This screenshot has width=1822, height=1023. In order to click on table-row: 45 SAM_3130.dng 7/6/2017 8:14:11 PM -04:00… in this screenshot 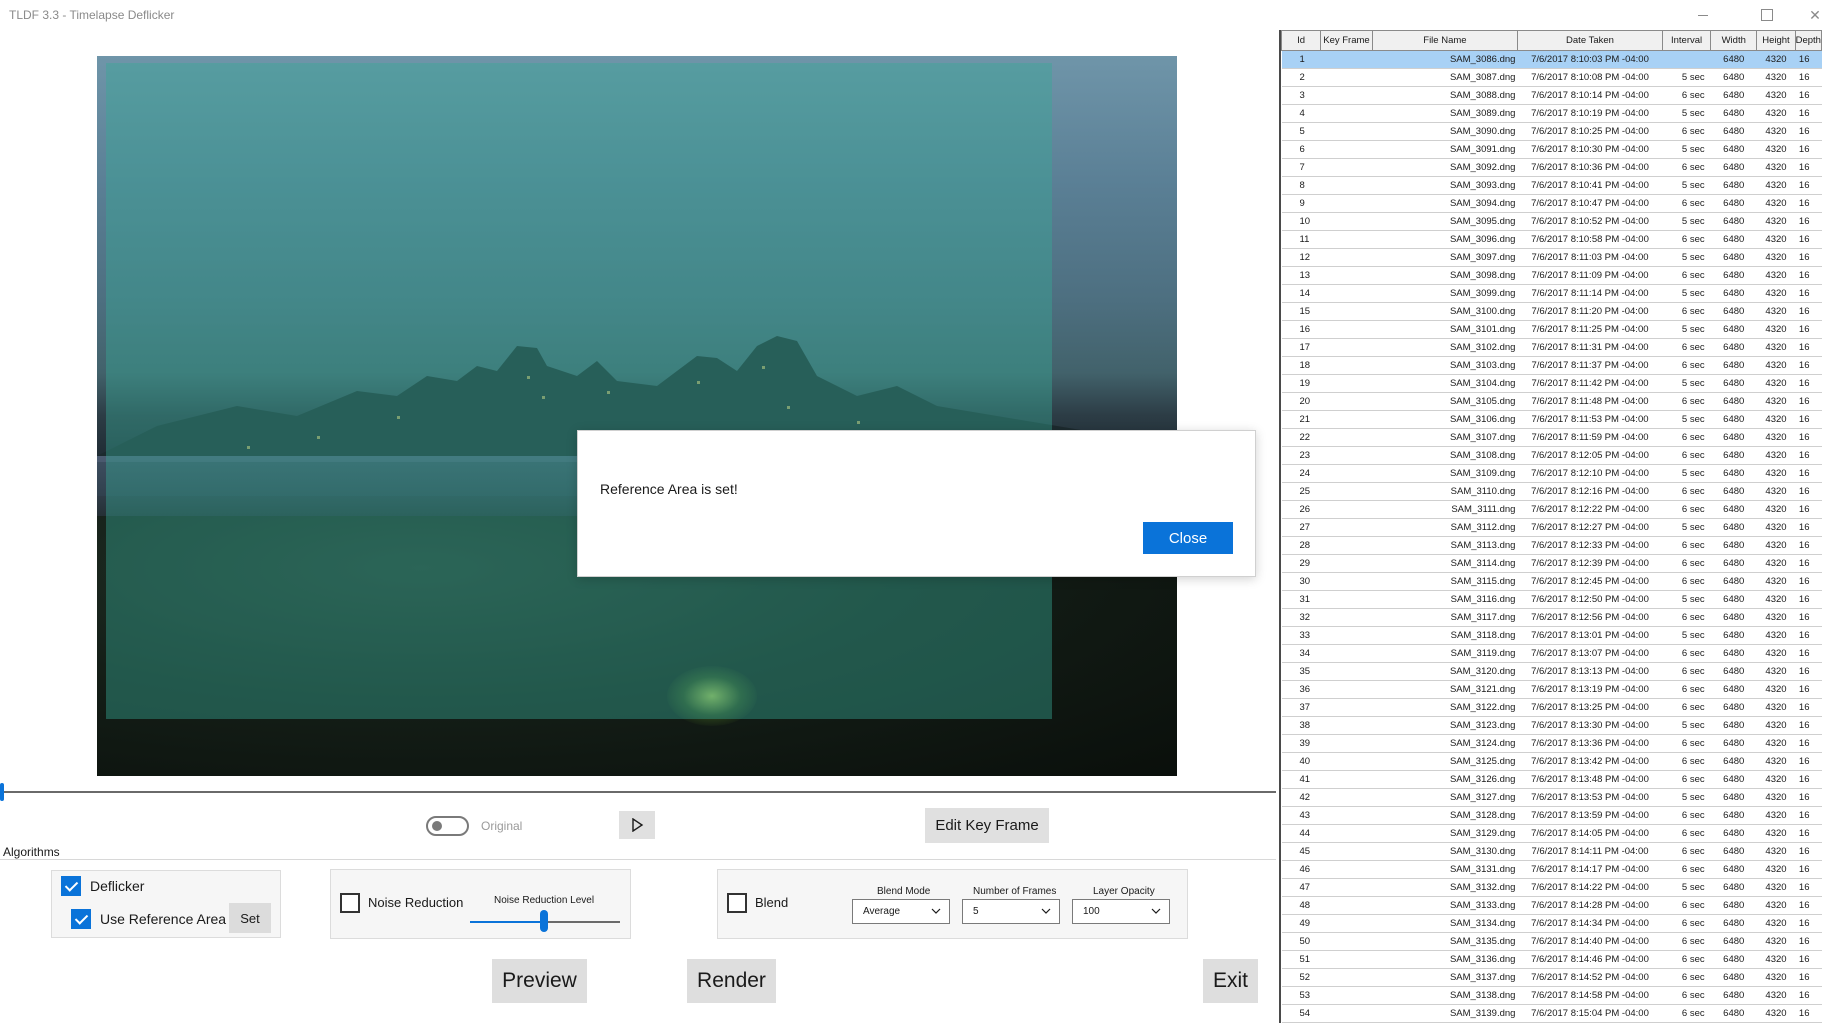, I will do `click(1551, 851)`.